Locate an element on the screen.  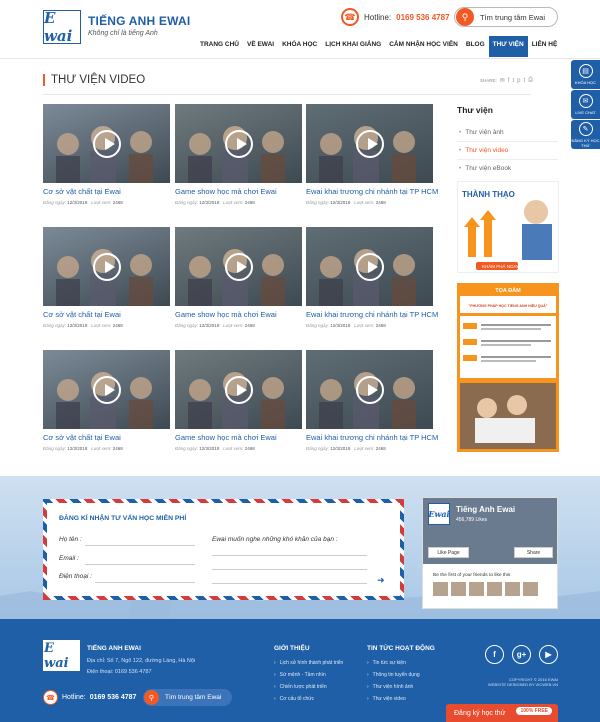
youtube-icon: ▶ is located at coordinates (548, 654).